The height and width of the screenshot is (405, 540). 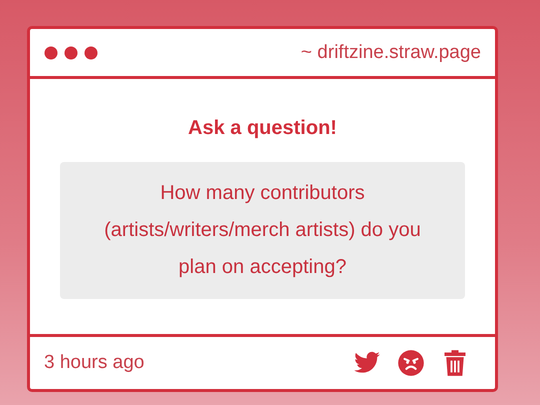 I want to click on window-dots-icon, so click(x=71, y=53).